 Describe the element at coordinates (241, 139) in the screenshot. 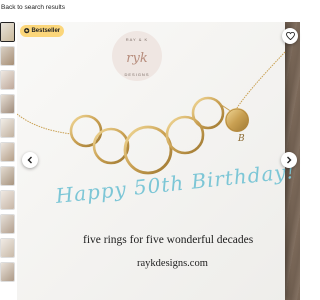

I see `pendant-initial: B` at that location.